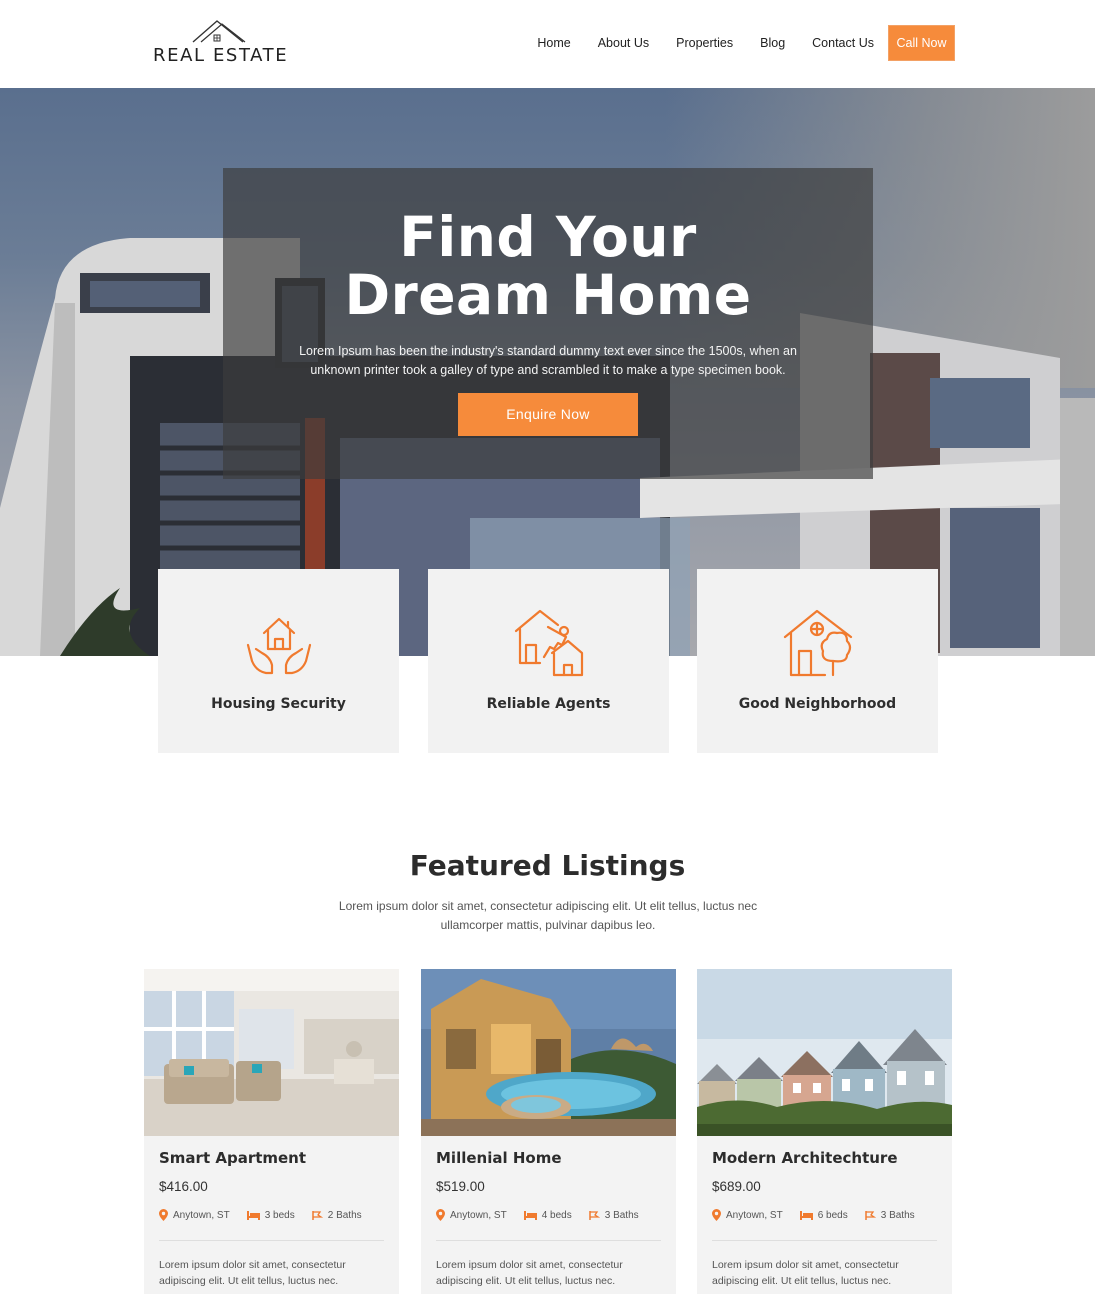  I want to click on listing-beds: 6 beds, so click(823, 1215).